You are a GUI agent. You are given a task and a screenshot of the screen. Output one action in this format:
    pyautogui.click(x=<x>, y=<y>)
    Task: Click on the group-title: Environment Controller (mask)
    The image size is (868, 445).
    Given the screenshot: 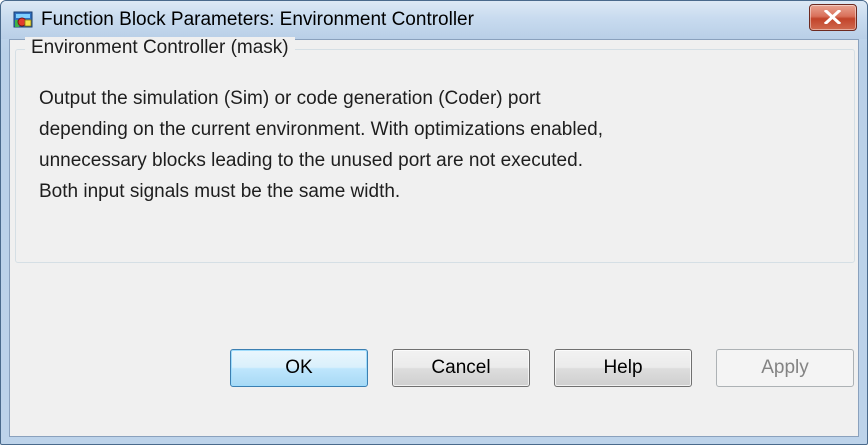 What is the action you would take?
    pyautogui.click(x=160, y=48)
    